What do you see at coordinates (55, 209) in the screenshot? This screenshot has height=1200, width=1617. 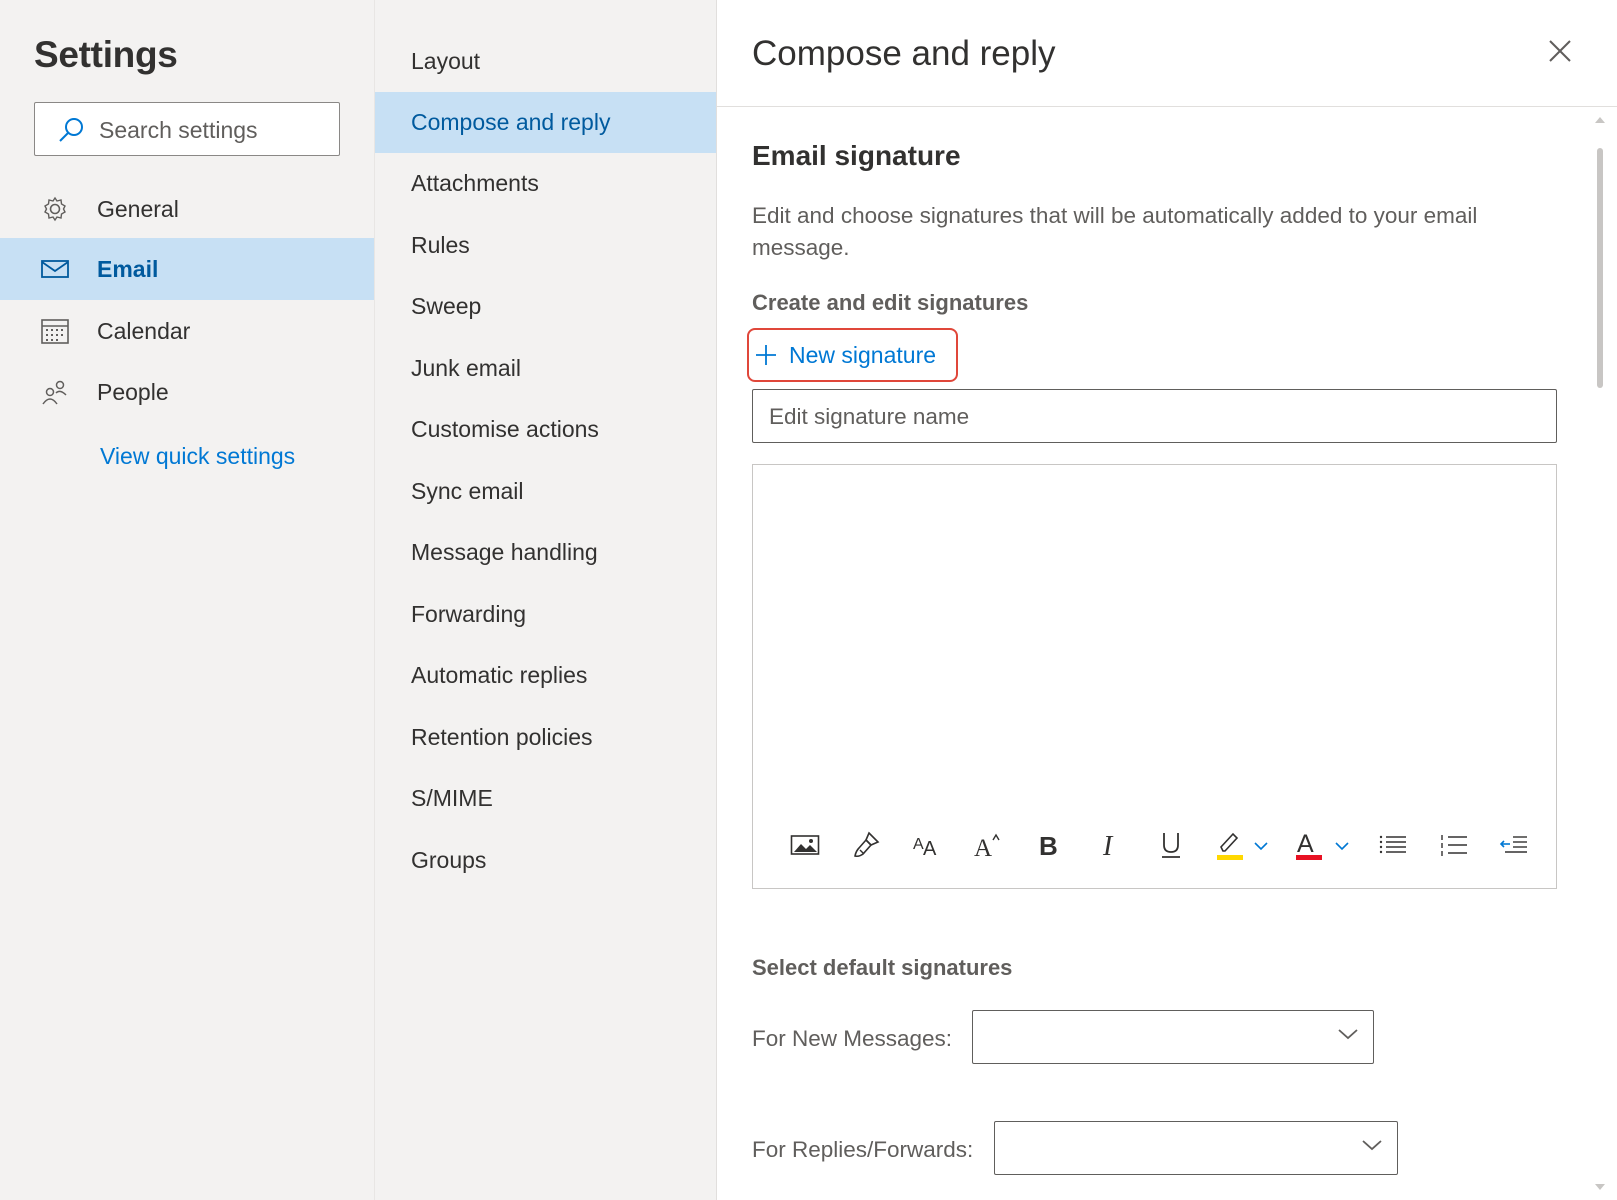 I see `gear-icon` at bounding box center [55, 209].